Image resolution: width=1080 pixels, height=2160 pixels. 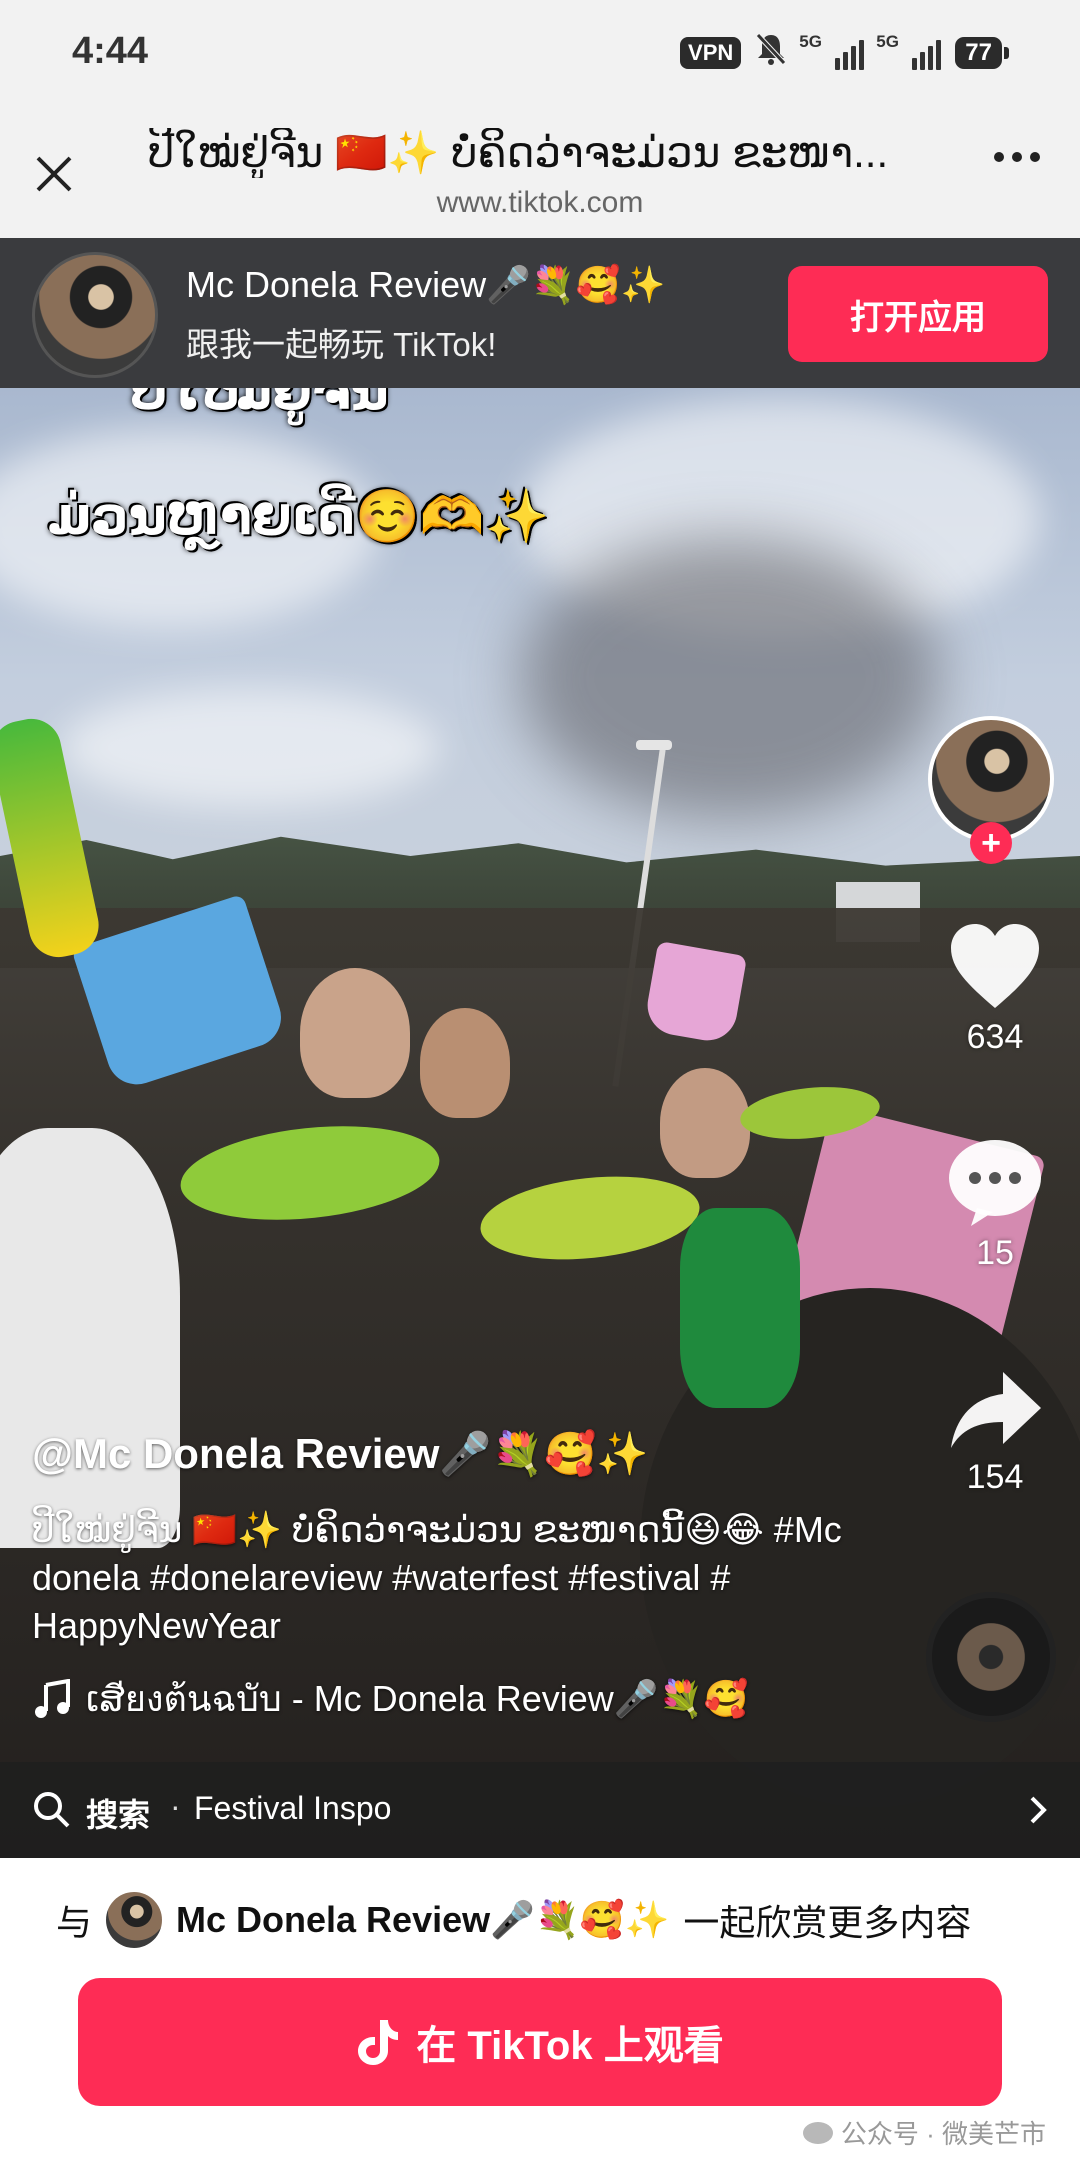 What do you see at coordinates (1038, 1810) in the screenshot?
I see `chevron-right-icon` at bounding box center [1038, 1810].